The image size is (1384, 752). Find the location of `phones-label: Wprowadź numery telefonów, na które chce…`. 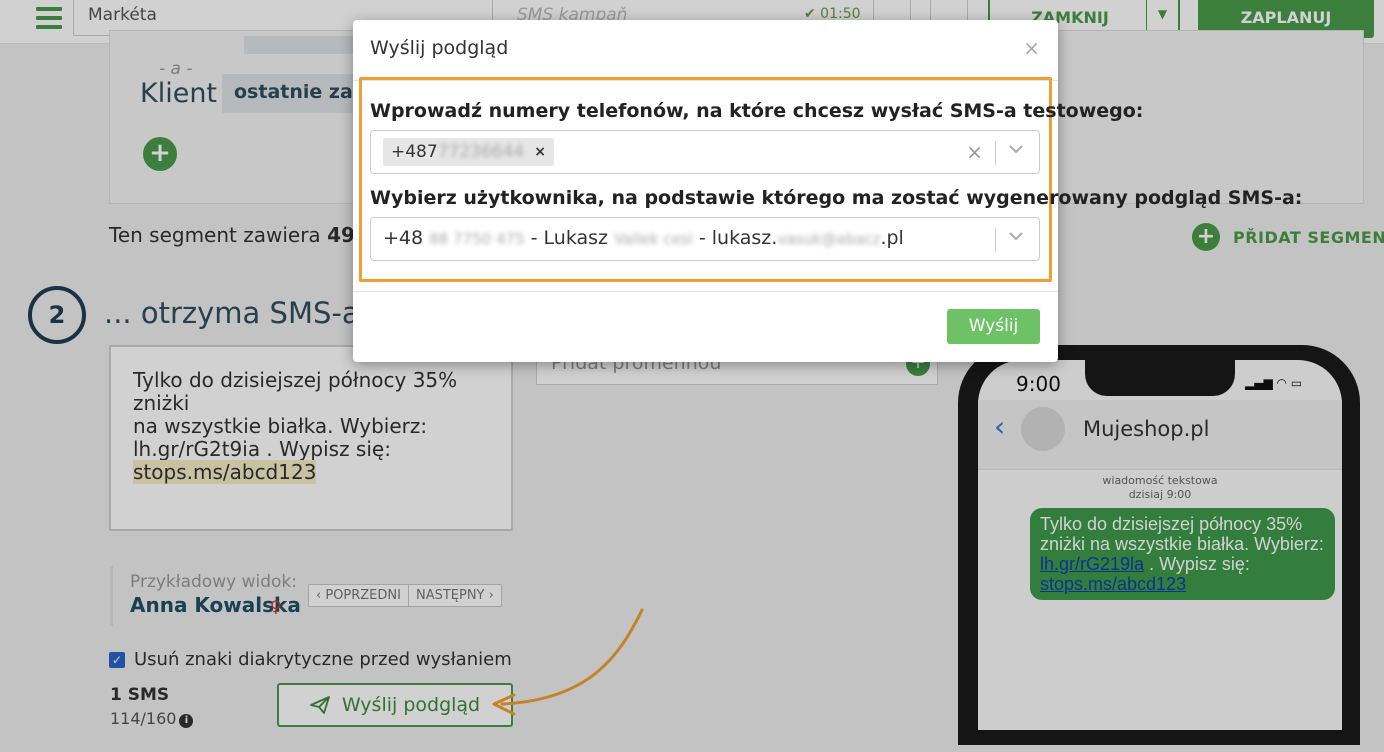

phones-label: Wprowadź numery telefonów, na które chce… is located at coordinates (757, 111).